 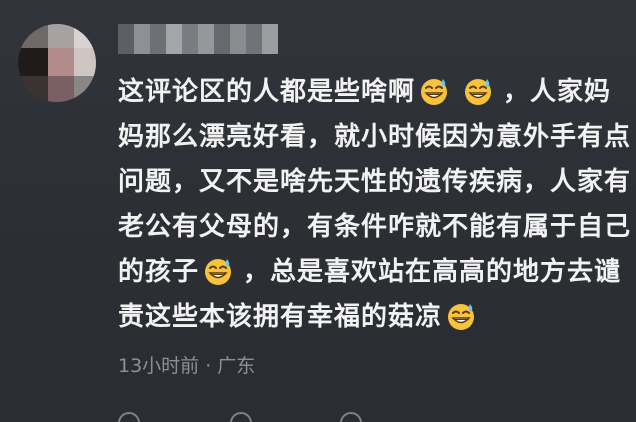 What do you see at coordinates (198, 39) in the screenshot?
I see `username-blurred` at bounding box center [198, 39].